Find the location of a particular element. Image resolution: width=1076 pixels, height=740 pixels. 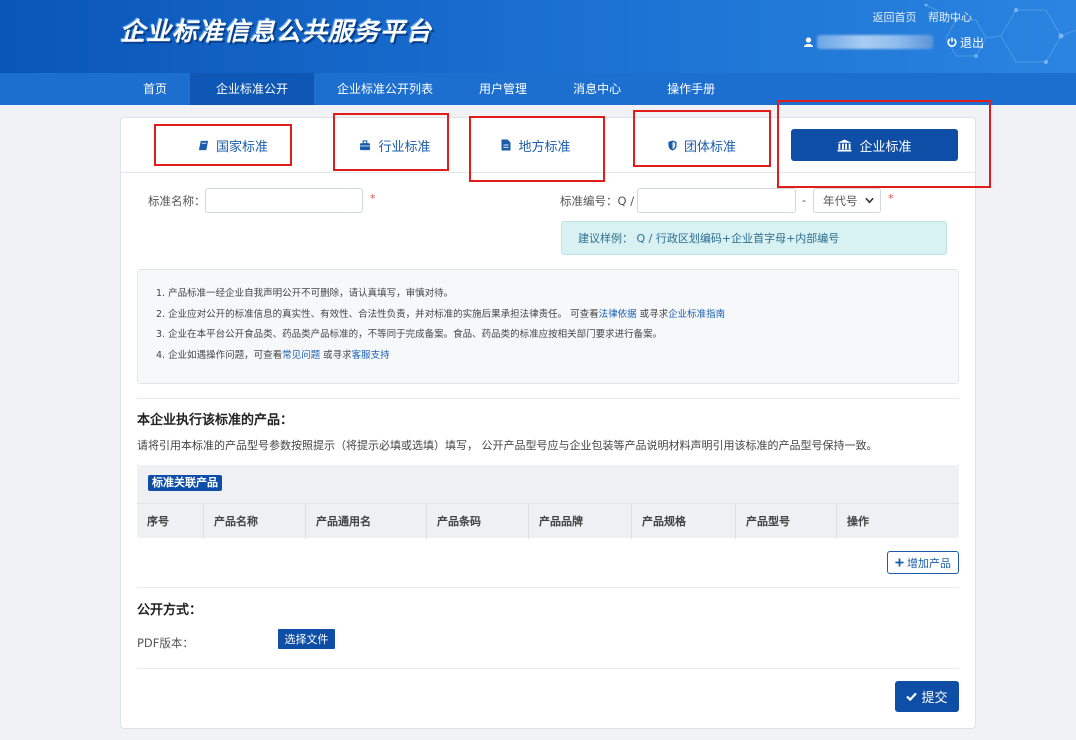

tab-label: 团体标准 is located at coordinates (709, 147).